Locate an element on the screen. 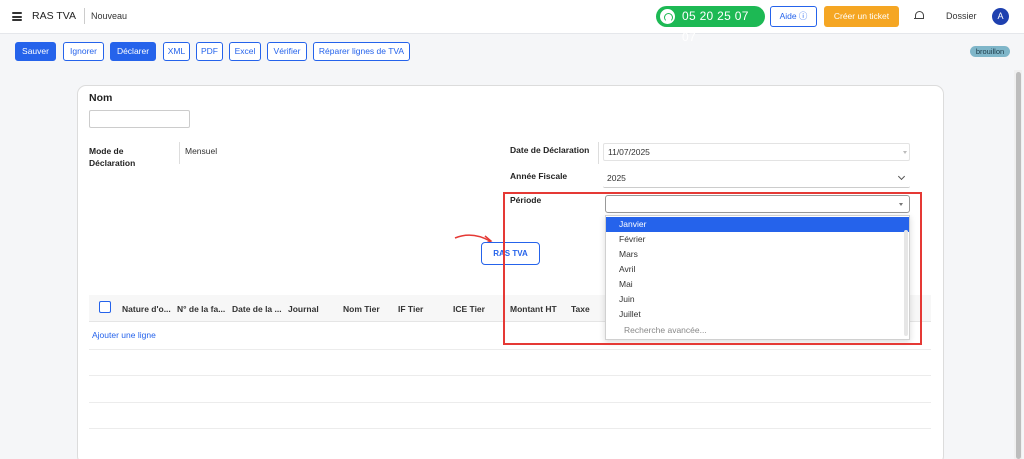  column-header: ICE Tier is located at coordinates (469, 309).